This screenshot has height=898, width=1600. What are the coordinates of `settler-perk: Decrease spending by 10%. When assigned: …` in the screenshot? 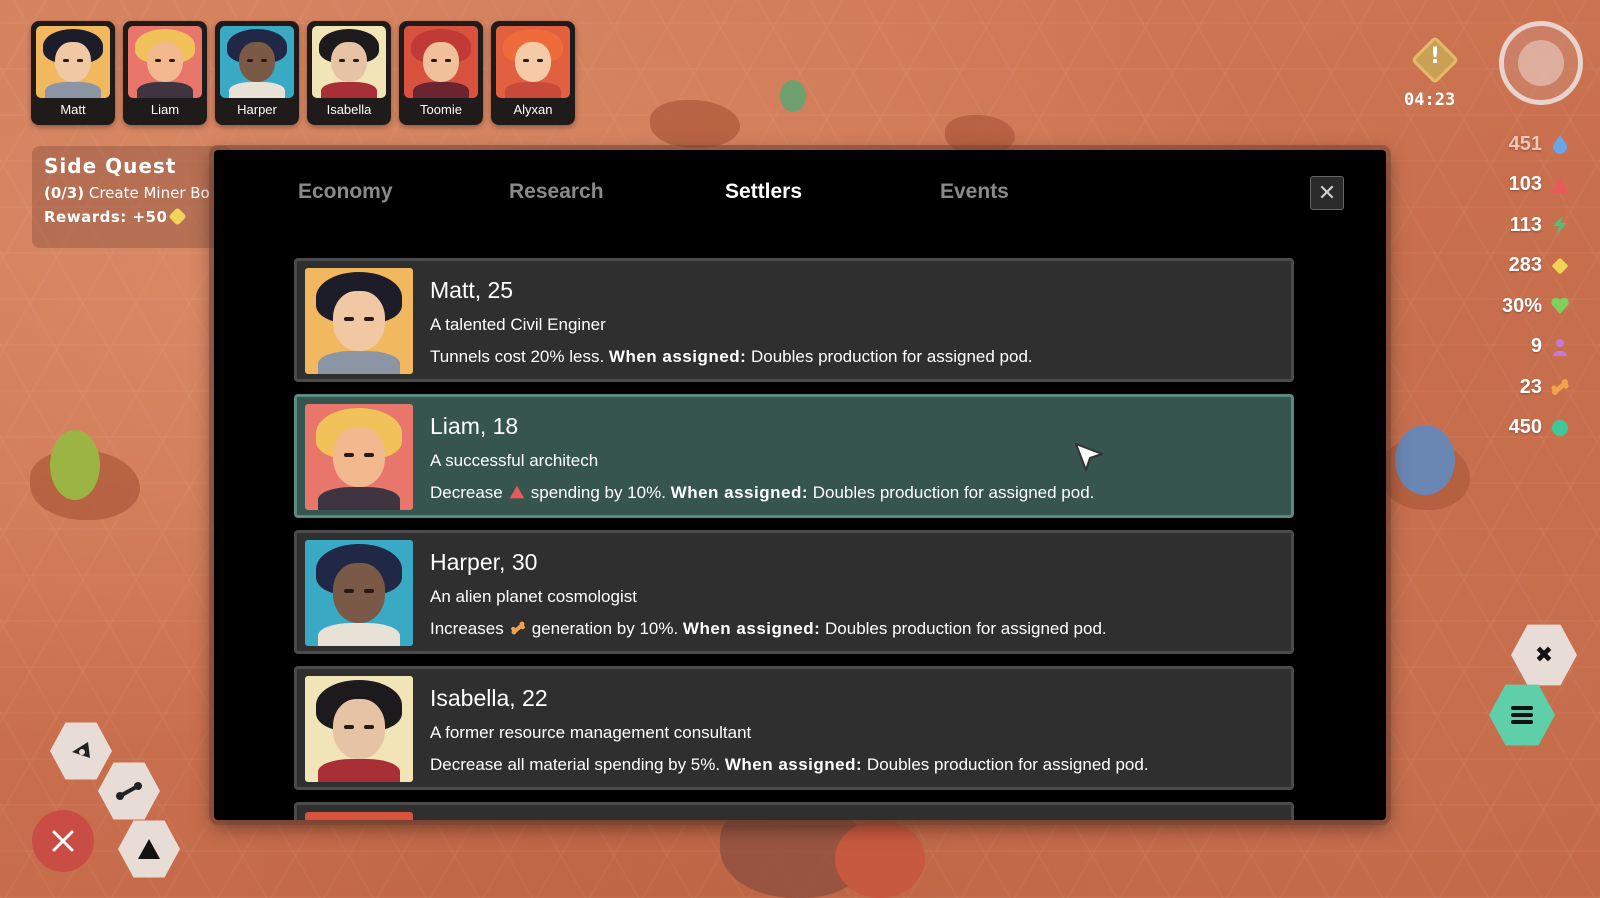 It's located at (762, 493).